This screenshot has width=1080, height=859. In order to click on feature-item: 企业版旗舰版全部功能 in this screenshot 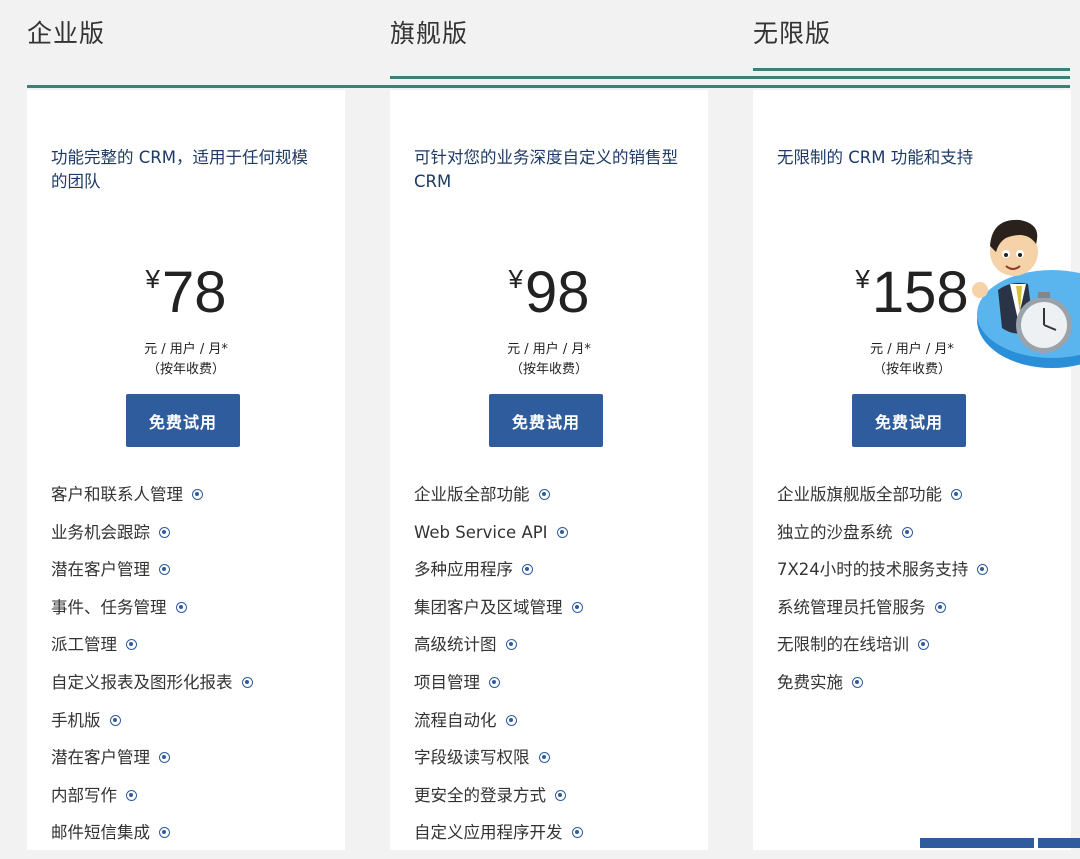, I will do `click(882, 502)`.